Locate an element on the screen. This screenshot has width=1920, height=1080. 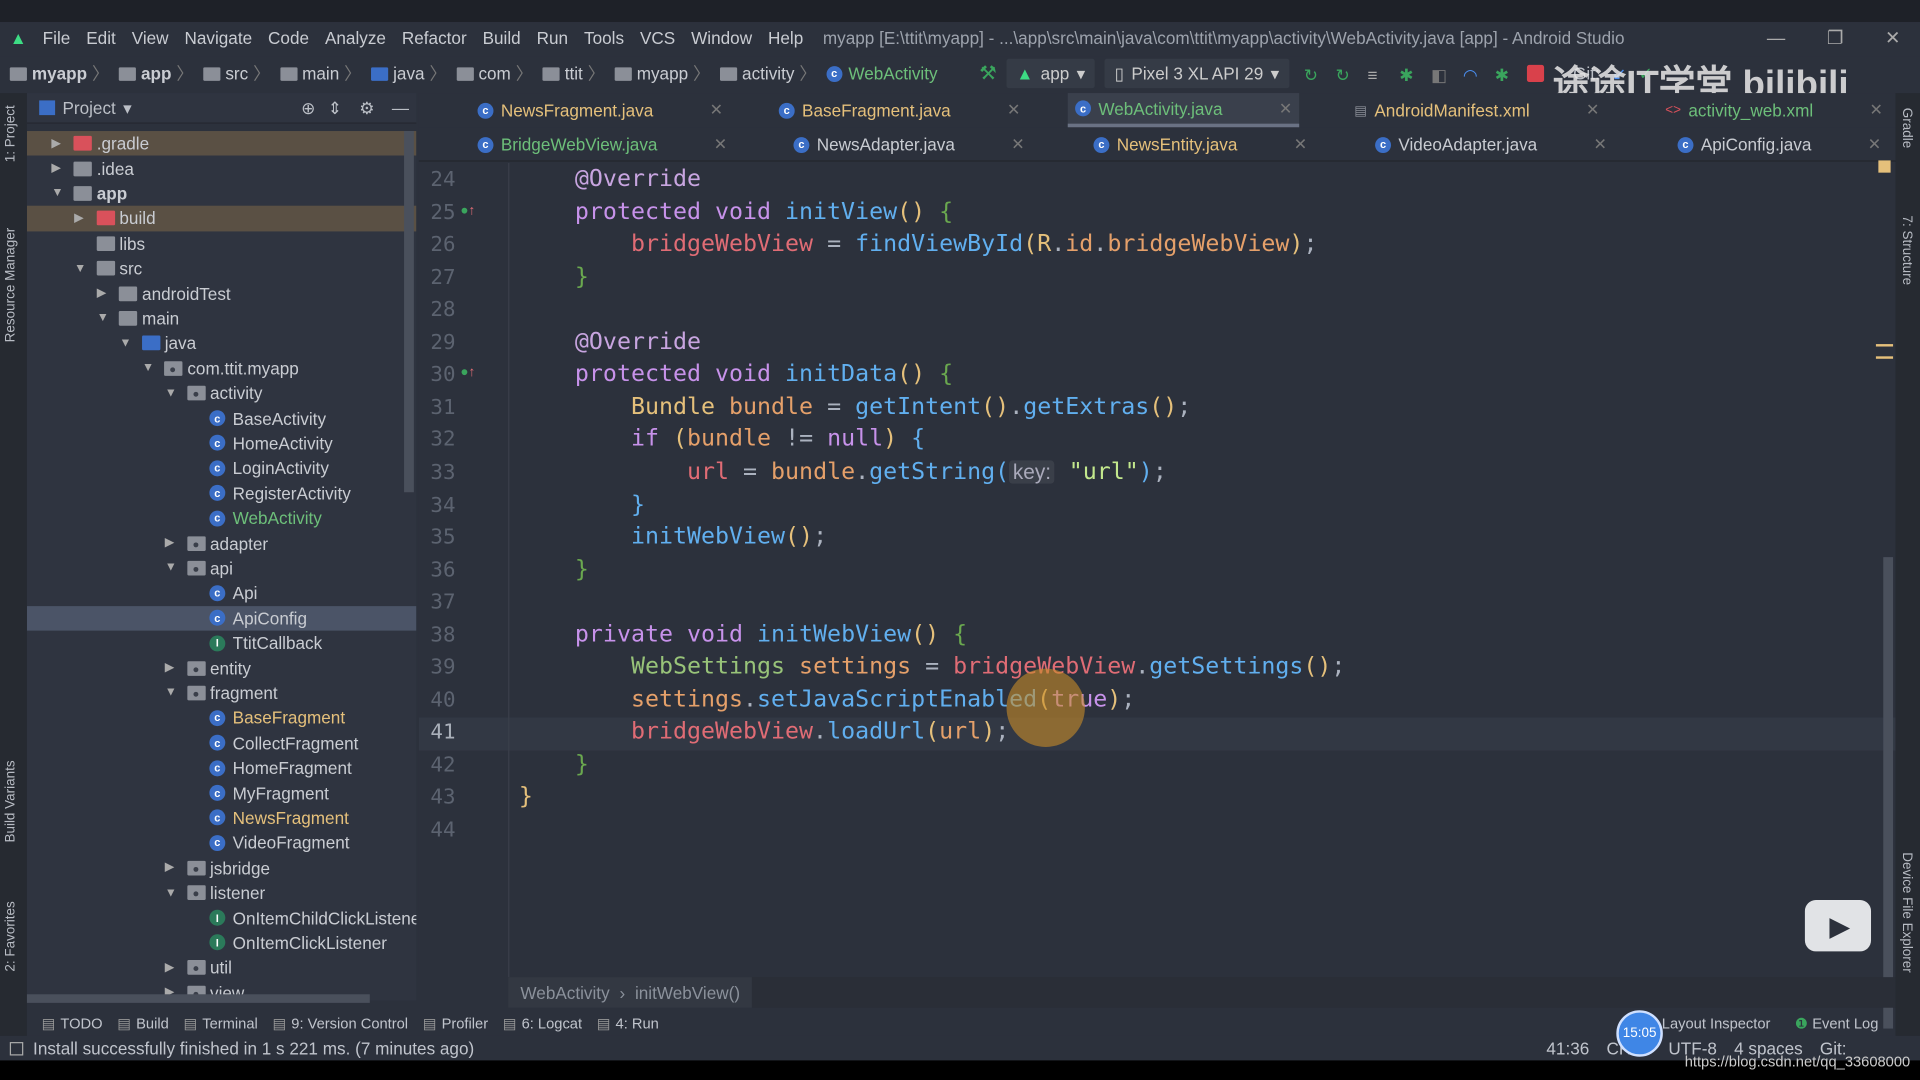
tree-item: ▼ java is located at coordinates (221, 343).